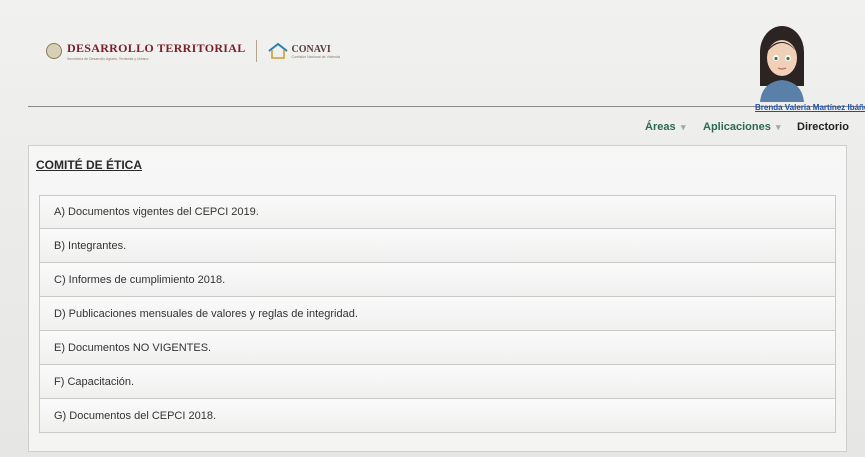 The image size is (865, 457). What do you see at coordinates (89, 165) in the screenshot?
I see `panel-title: COMITÉ DE ÉTICA` at bounding box center [89, 165].